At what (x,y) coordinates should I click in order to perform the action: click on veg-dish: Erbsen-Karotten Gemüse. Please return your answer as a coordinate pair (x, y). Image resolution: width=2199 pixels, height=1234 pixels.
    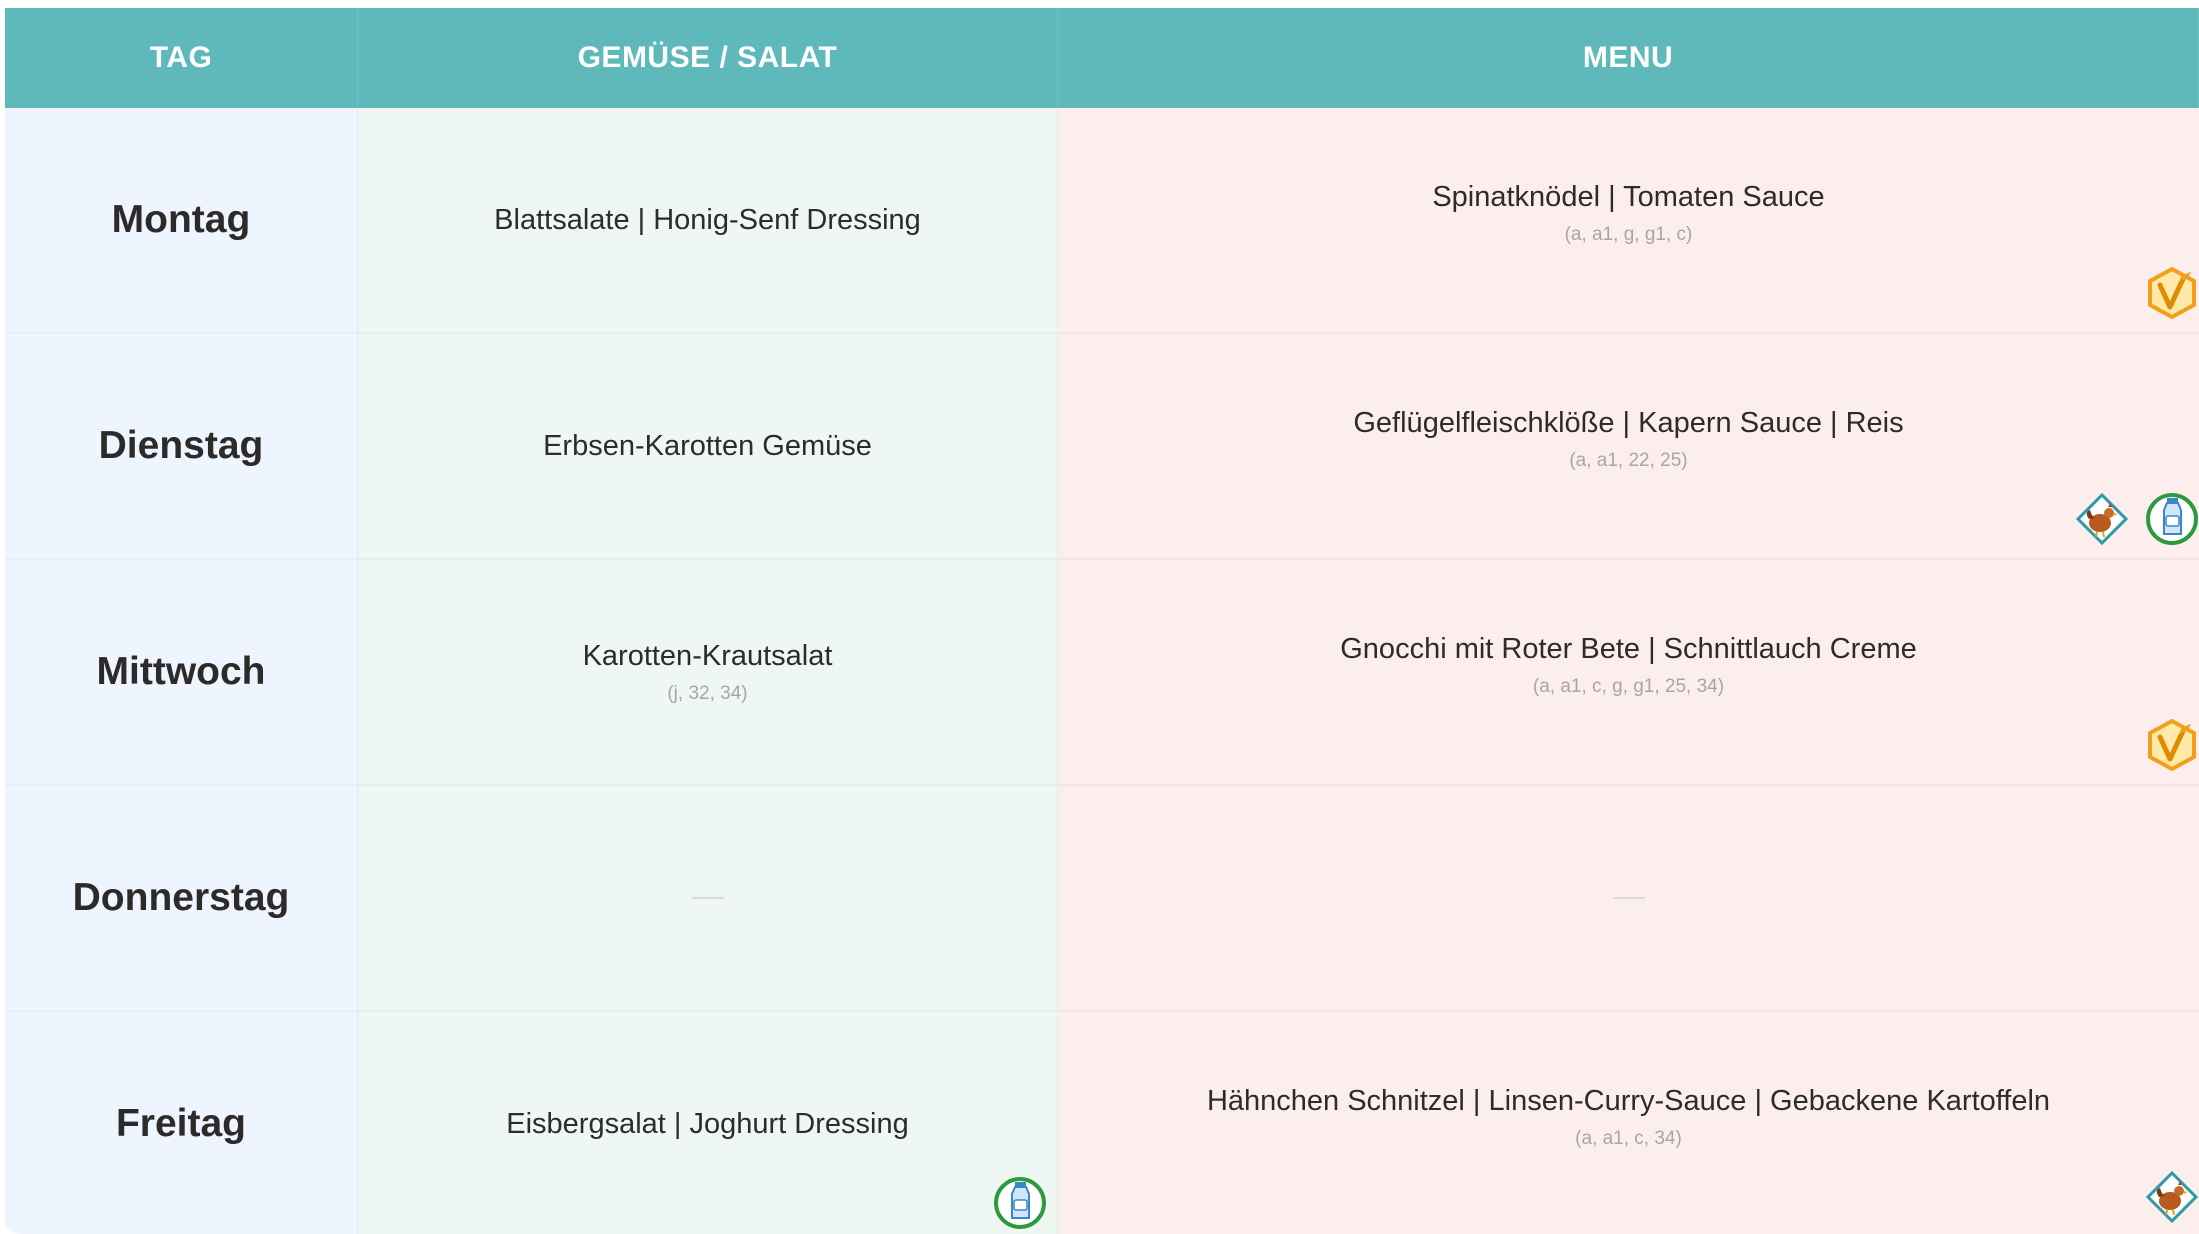
    Looking at the image, I should click on (707, 445).